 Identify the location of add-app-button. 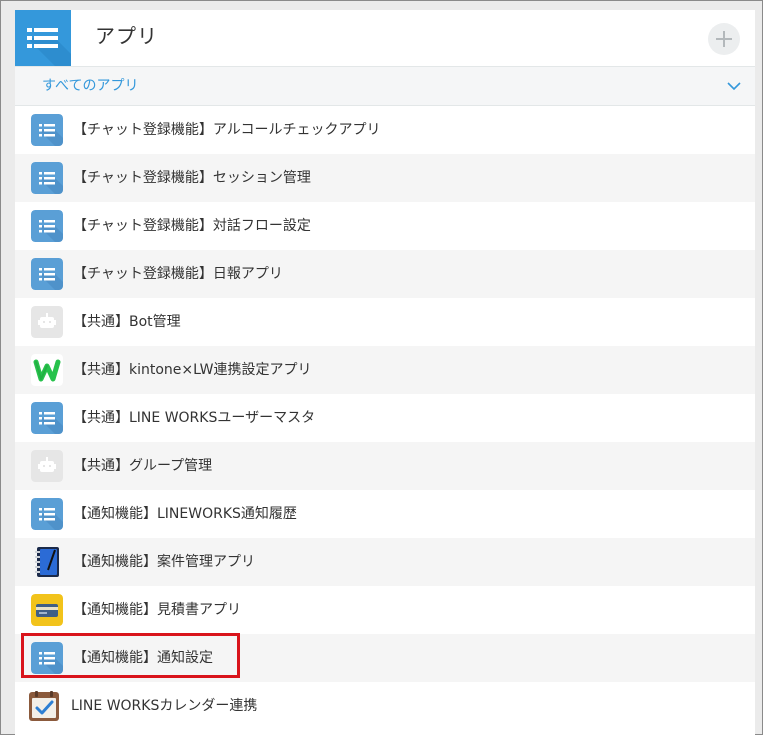
(724, 39).